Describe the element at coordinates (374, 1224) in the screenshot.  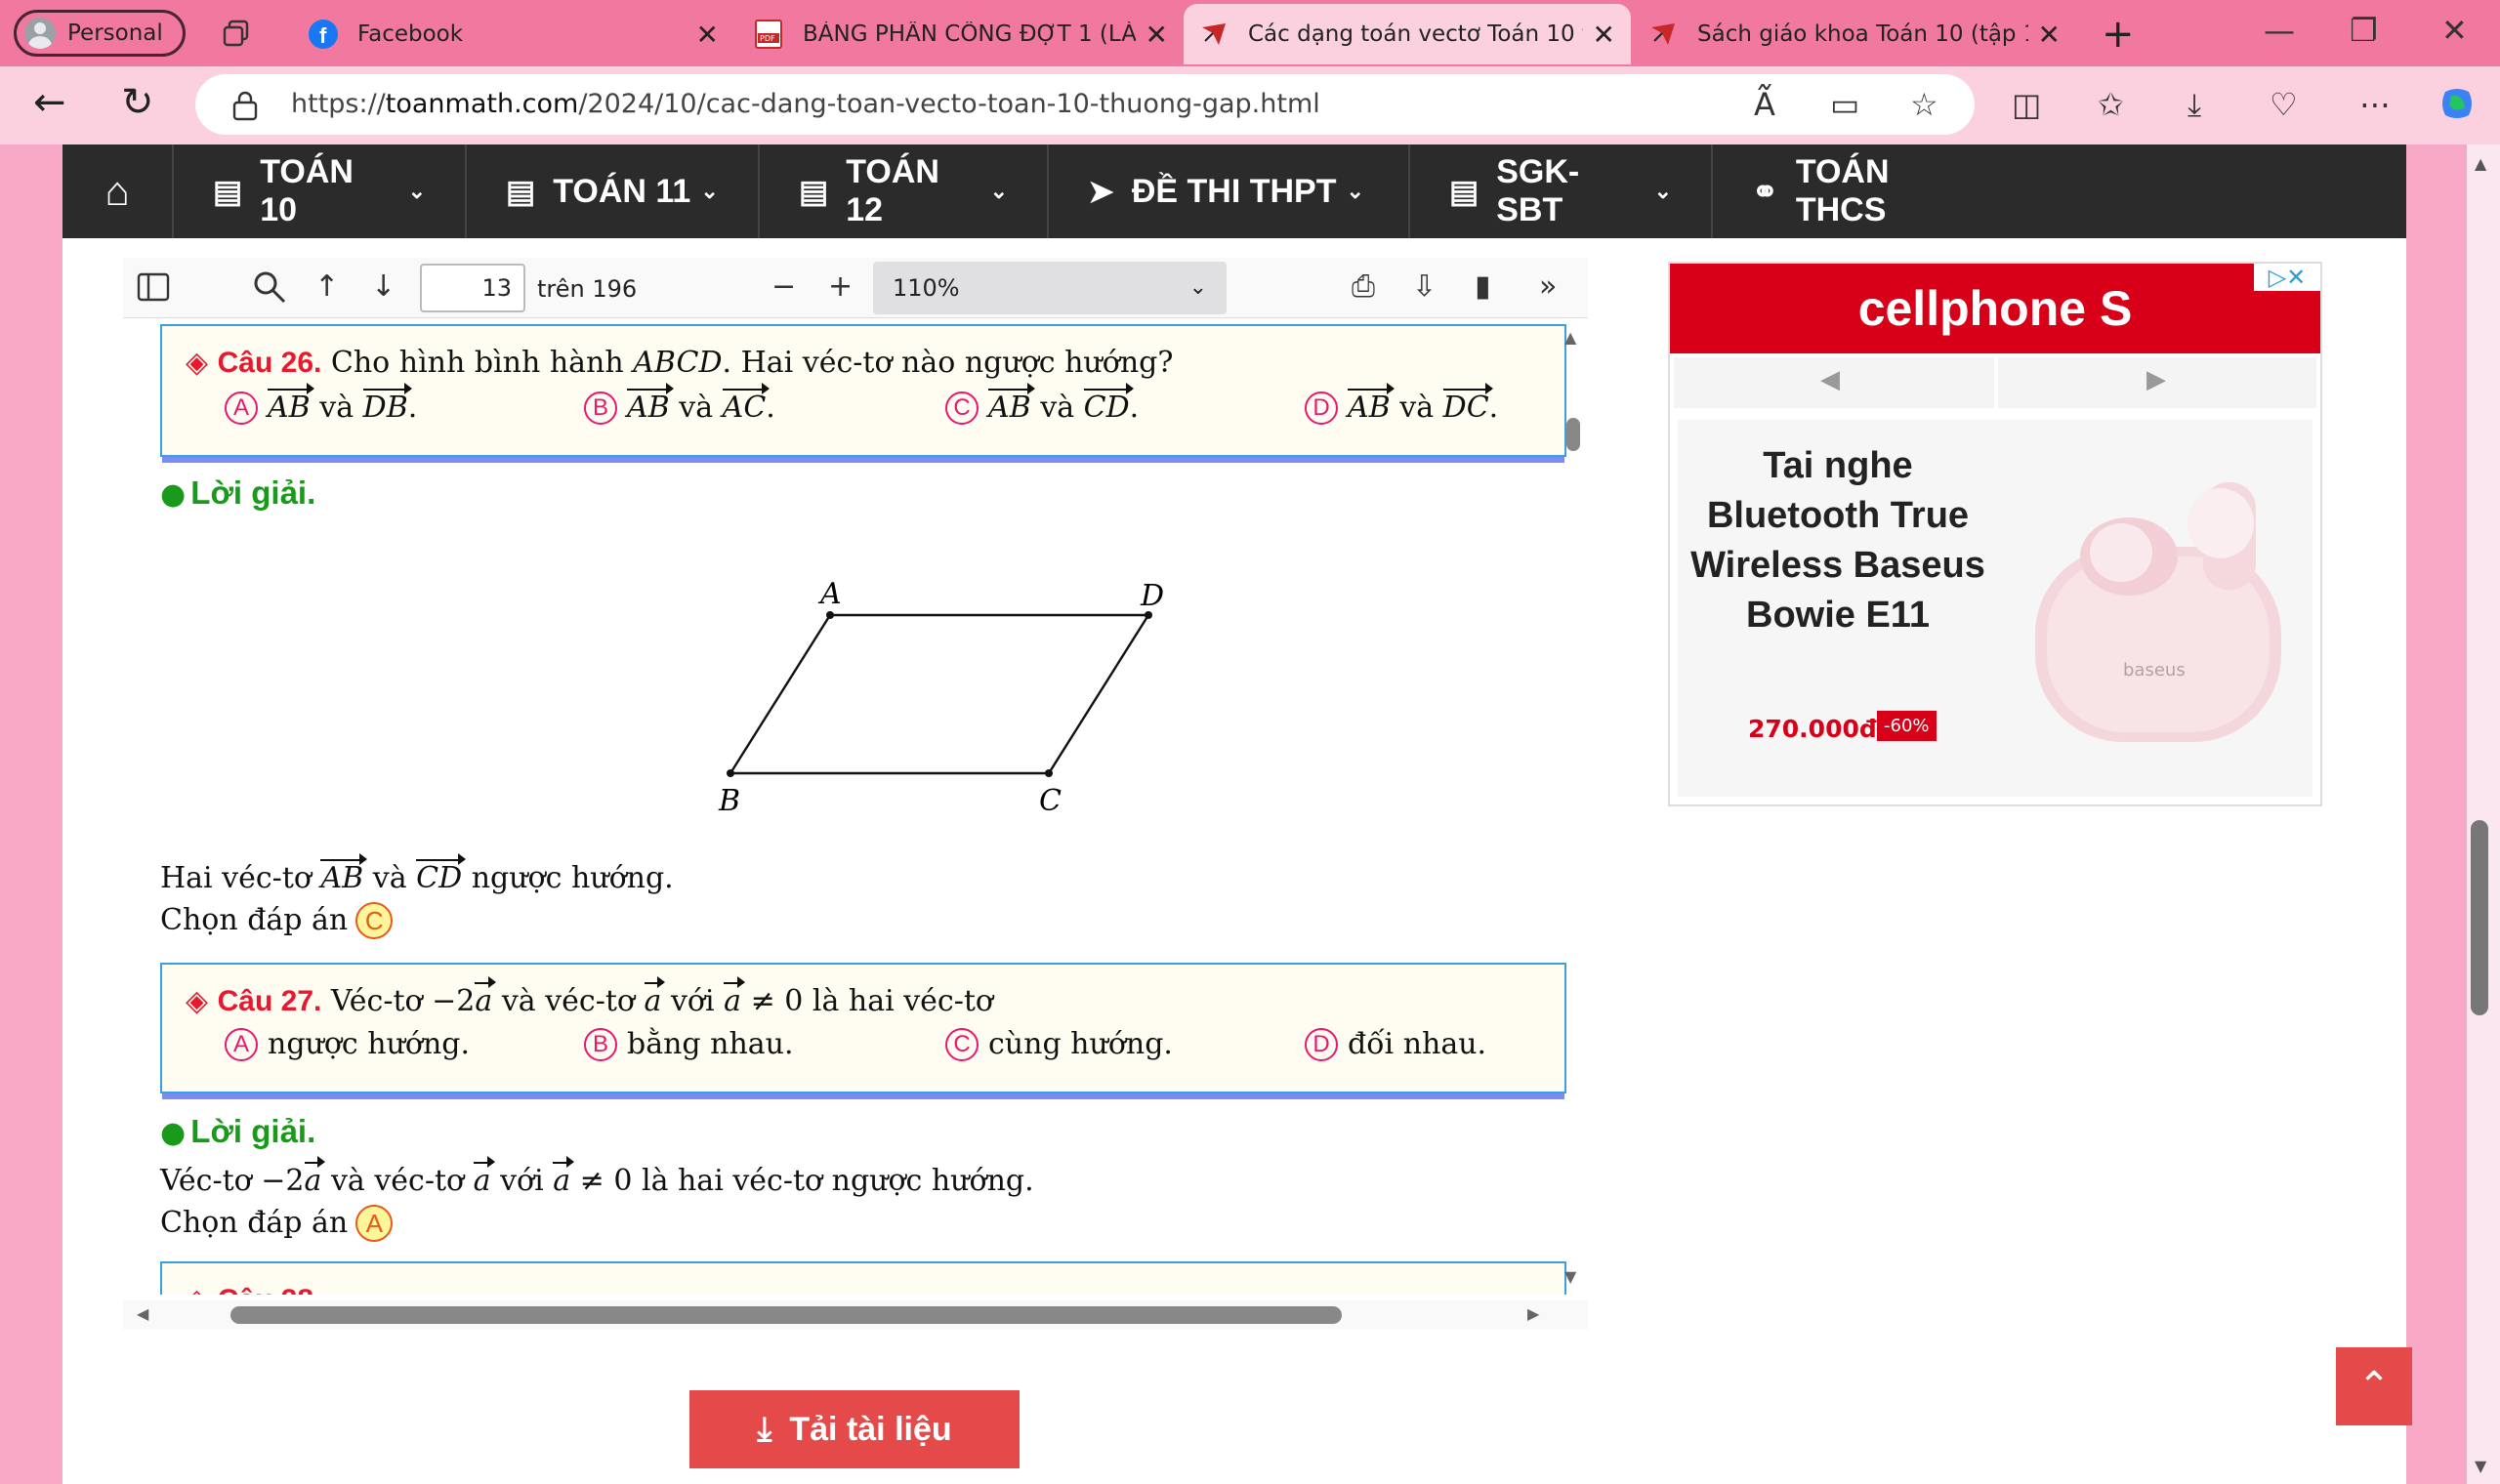
I see `answer-badge: A` at that location.